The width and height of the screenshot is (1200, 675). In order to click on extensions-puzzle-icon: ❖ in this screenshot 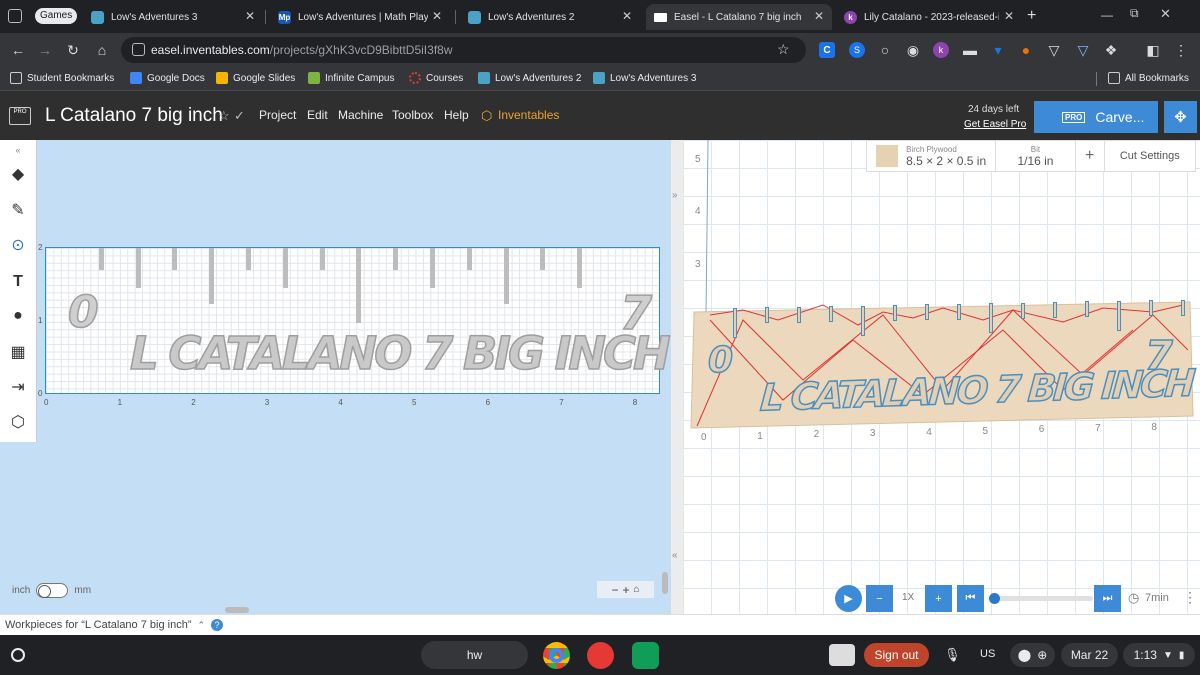, I will do `click(1111, 50)`.